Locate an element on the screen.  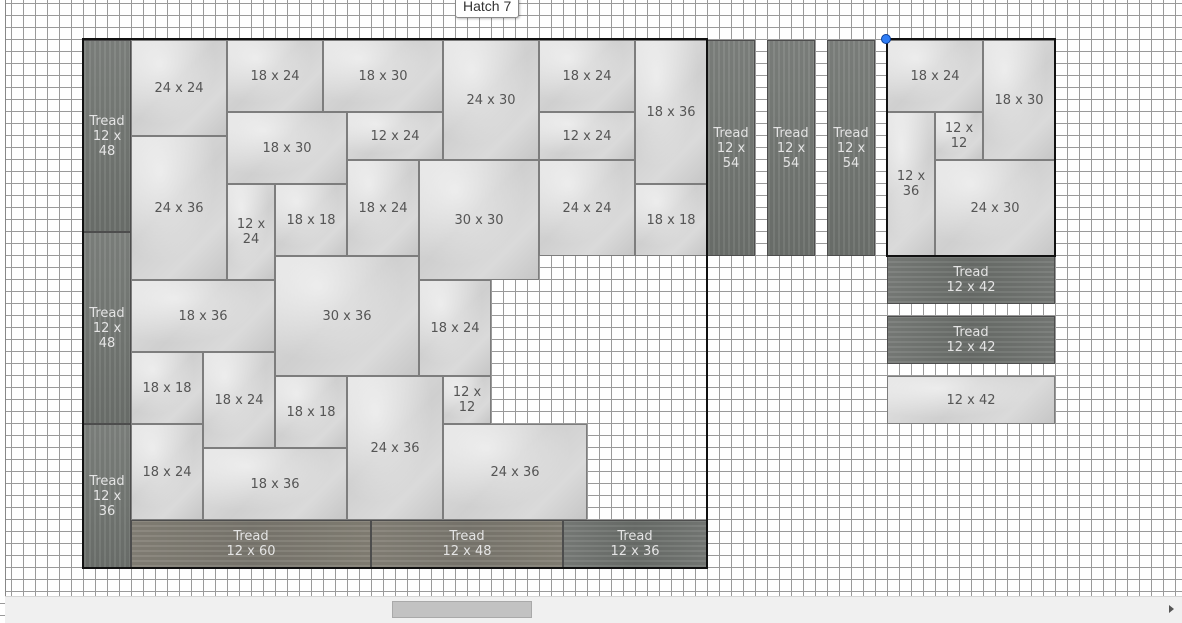
tread-bottom-2: Tread 12 x 48 is located at coordinates (467, 544).